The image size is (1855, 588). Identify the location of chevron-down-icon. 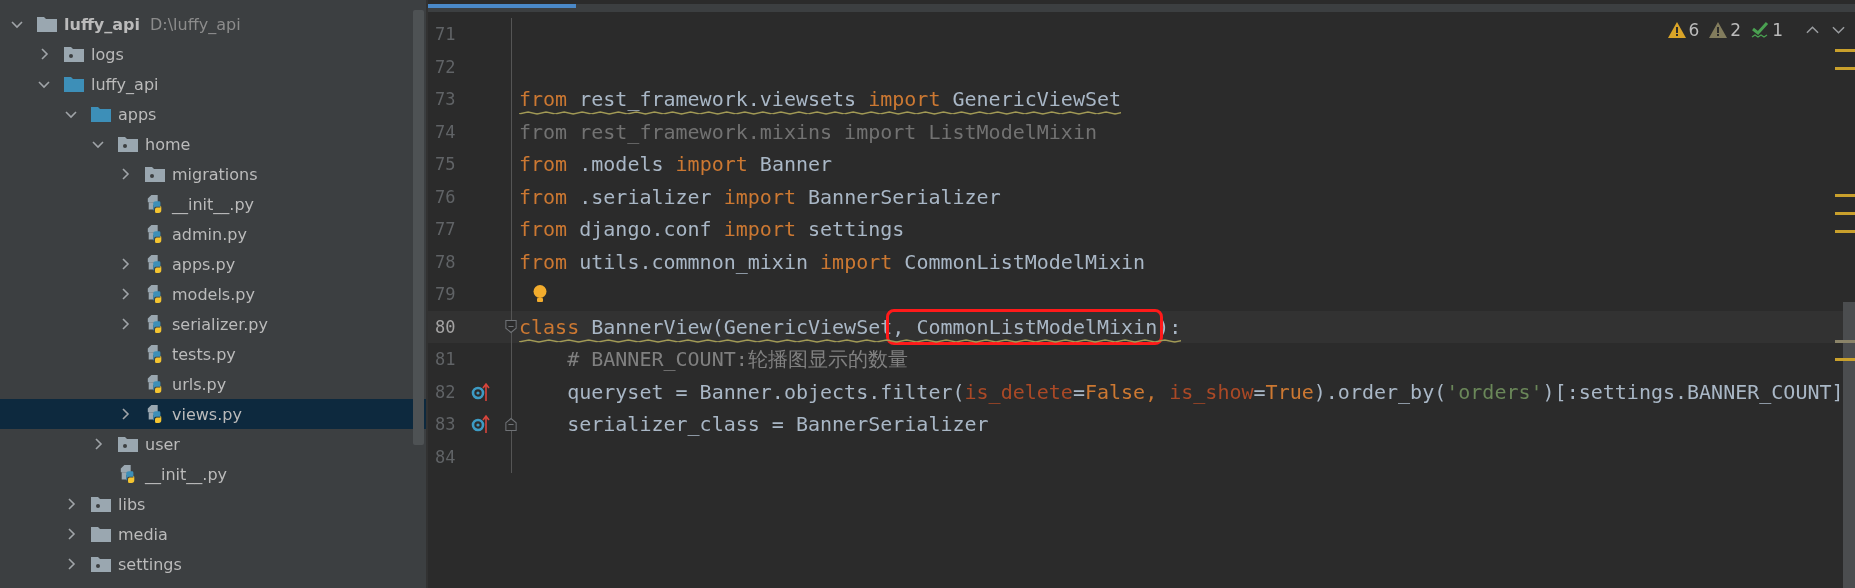
(1838, 30).